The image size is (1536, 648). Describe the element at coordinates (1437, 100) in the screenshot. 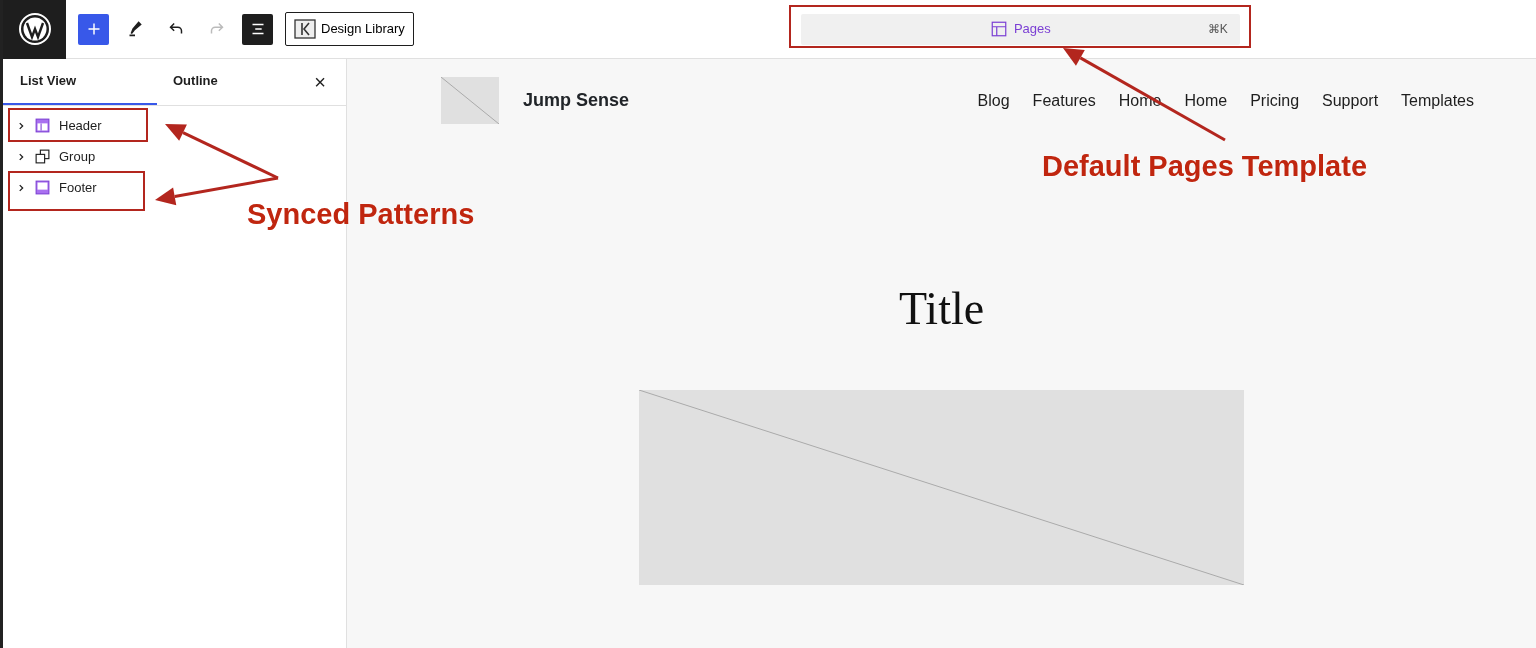

I see `nav-link: Templates` at that location.